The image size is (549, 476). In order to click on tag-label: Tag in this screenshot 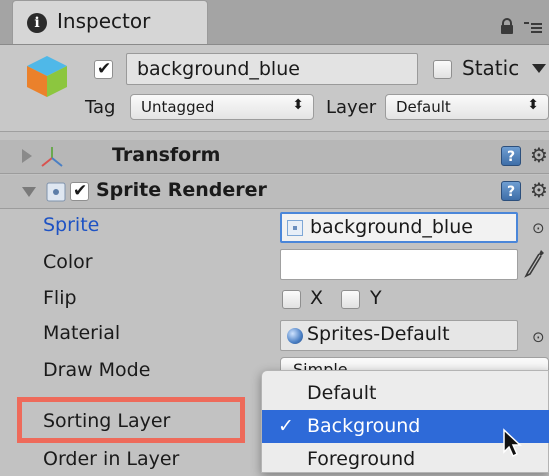, I will do `click(100, 107)`.